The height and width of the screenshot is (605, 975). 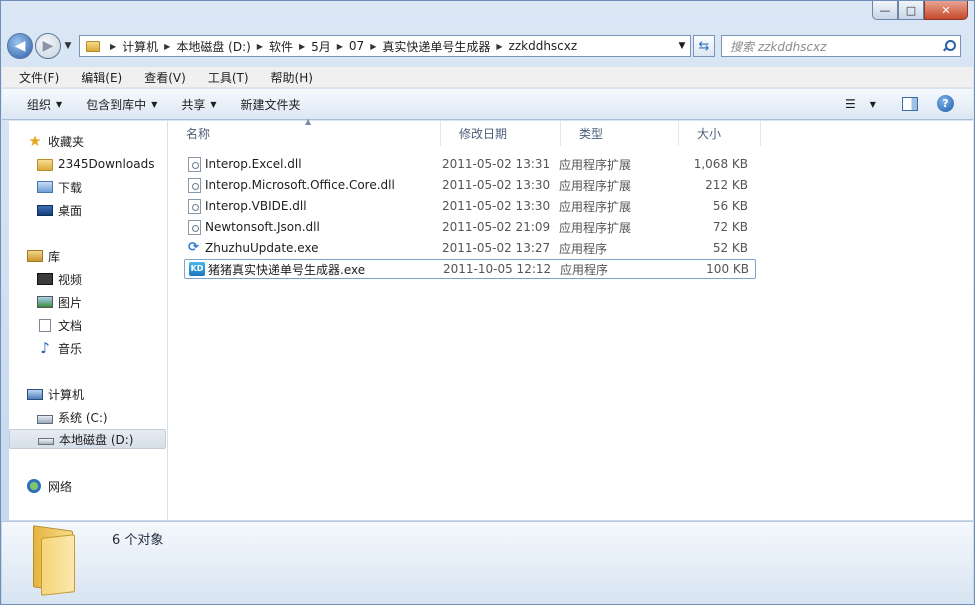 I want to click on column-header-label: 类型, so click(x=591, y=134).